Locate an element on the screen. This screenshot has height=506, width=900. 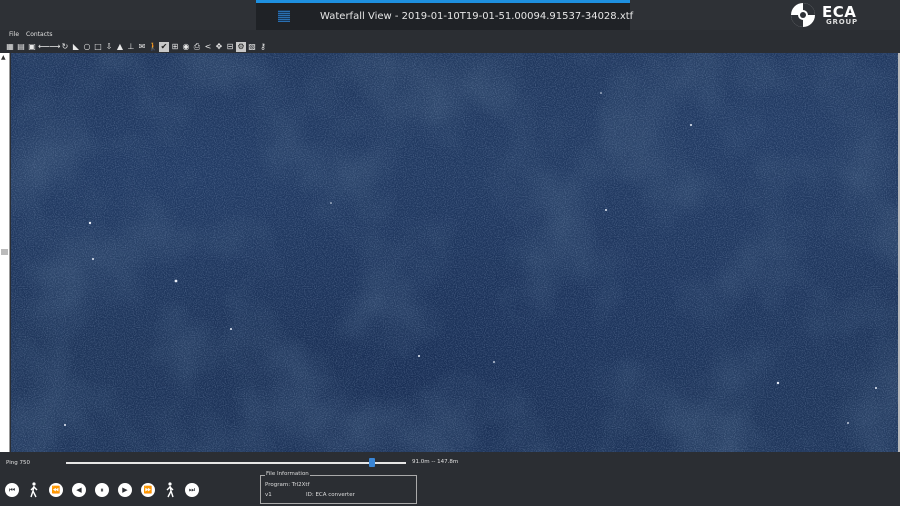
folder-icon: ▤ is located at coordinates (21, 47).